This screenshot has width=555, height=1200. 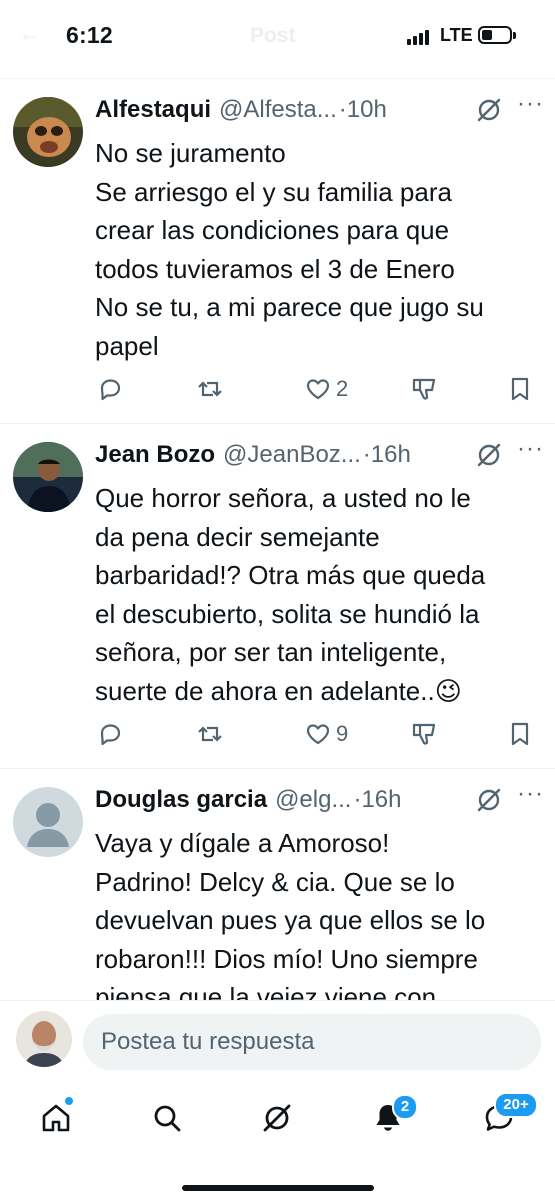 What do you see at coordinates (277, 389) in the screenshot?
I see `action-bar: 2` at bounding box center [277, 389].